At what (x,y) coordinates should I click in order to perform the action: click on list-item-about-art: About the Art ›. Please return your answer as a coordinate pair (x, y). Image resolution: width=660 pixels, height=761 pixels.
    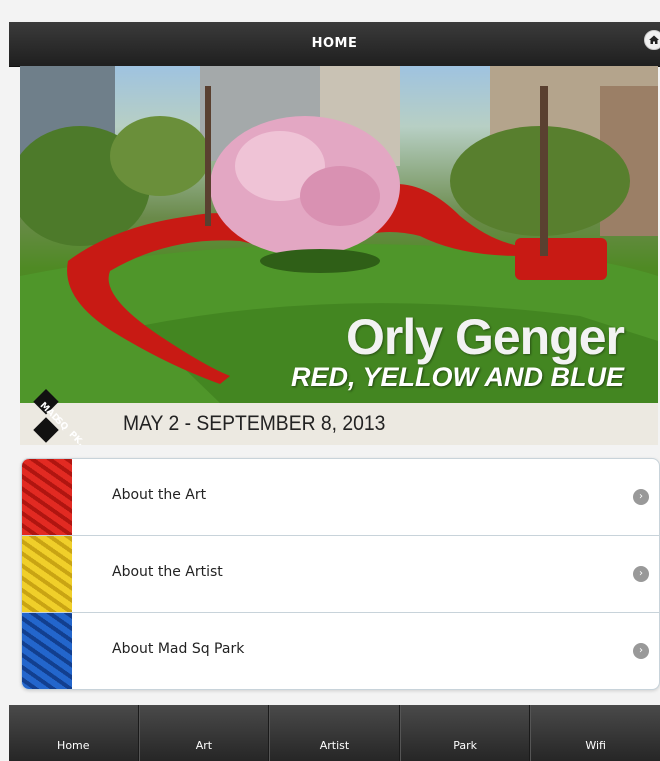
    Looking at the image, I should click on (340, 497).